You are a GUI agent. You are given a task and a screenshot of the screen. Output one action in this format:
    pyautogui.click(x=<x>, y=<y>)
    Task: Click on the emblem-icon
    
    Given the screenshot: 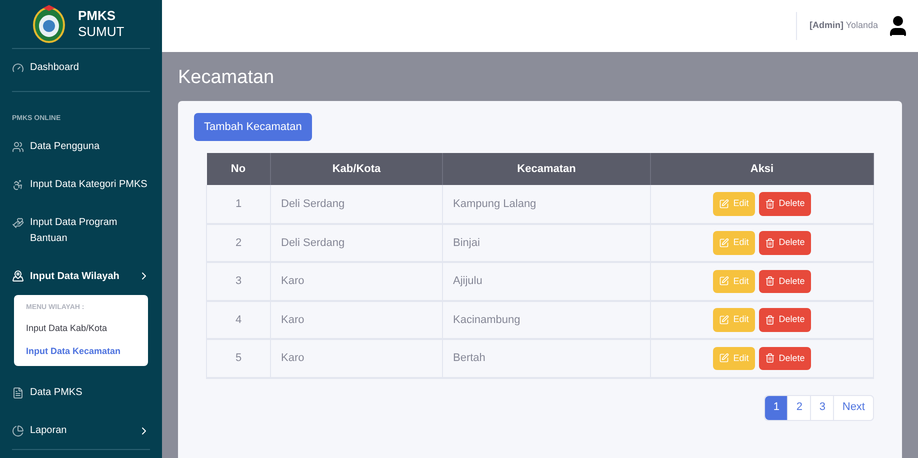 What is the action you would take?
    pyautogui.click(x=49, y=24)
    